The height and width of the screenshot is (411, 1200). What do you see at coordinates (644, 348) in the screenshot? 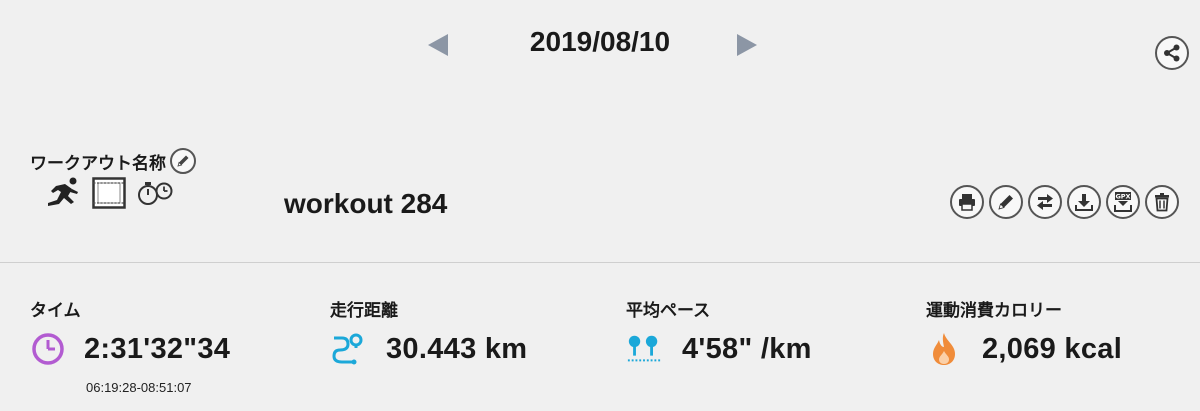
I see `pace-pins-icon` at bounding box center [644, 348].